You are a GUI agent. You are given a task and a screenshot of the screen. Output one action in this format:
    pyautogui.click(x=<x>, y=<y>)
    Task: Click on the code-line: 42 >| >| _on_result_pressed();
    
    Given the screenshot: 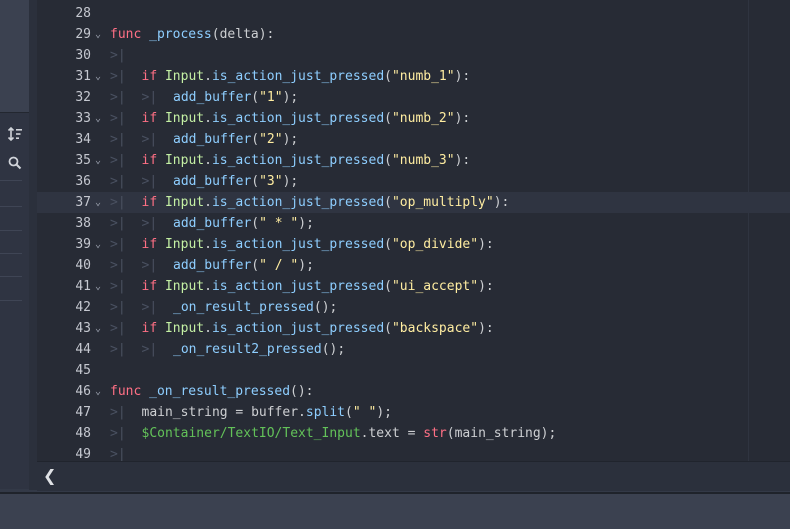 What is the action you would take?
    pyautogui.click(x=413, y=307)
    